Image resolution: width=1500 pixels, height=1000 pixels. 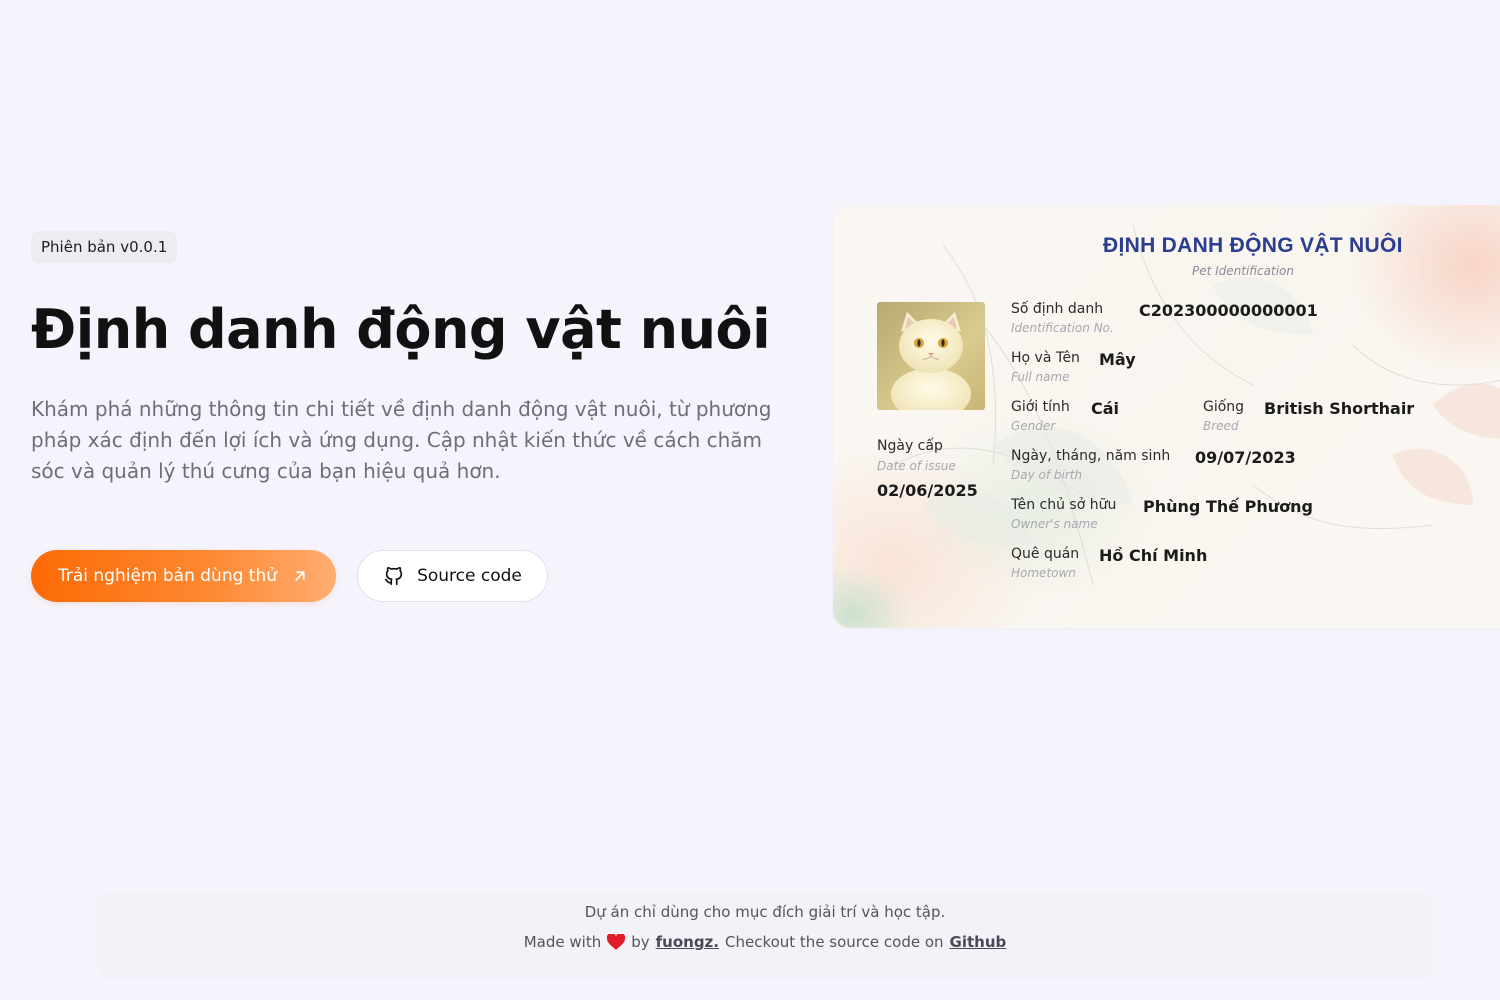 I want to click on try-demo-button: Trải nghiệm bản dùng thử, so click(x=183, y=576).